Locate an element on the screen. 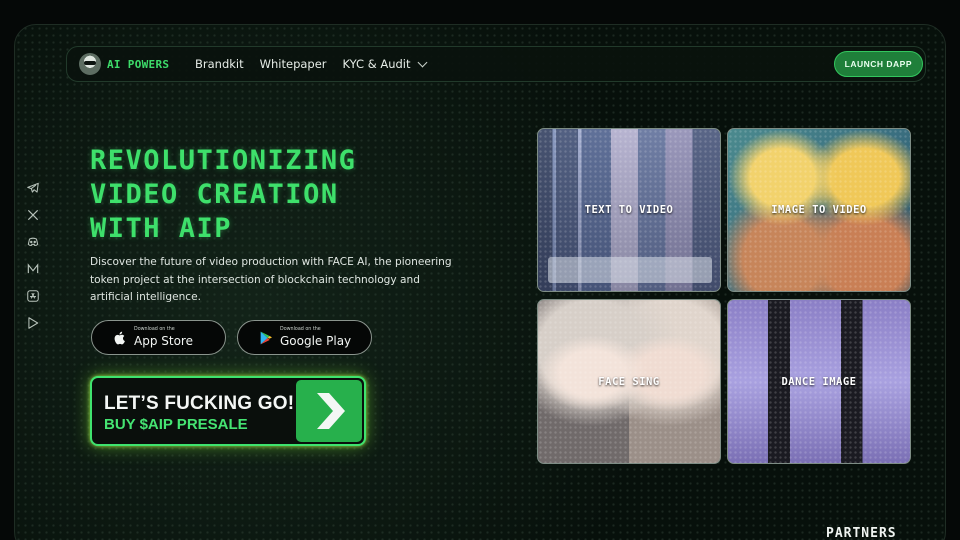 This screenshot has height=540, width=960. google-play-logo-icon is located at coordinates (266, 337).